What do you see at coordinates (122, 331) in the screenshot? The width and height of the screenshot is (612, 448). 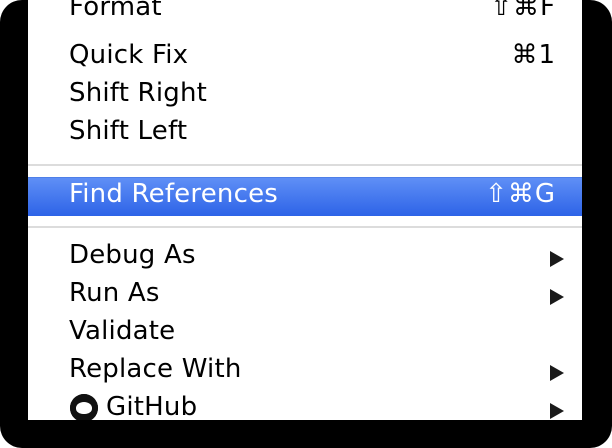 I see `menu-item-label: Validate` at bounding box center [122, 331].